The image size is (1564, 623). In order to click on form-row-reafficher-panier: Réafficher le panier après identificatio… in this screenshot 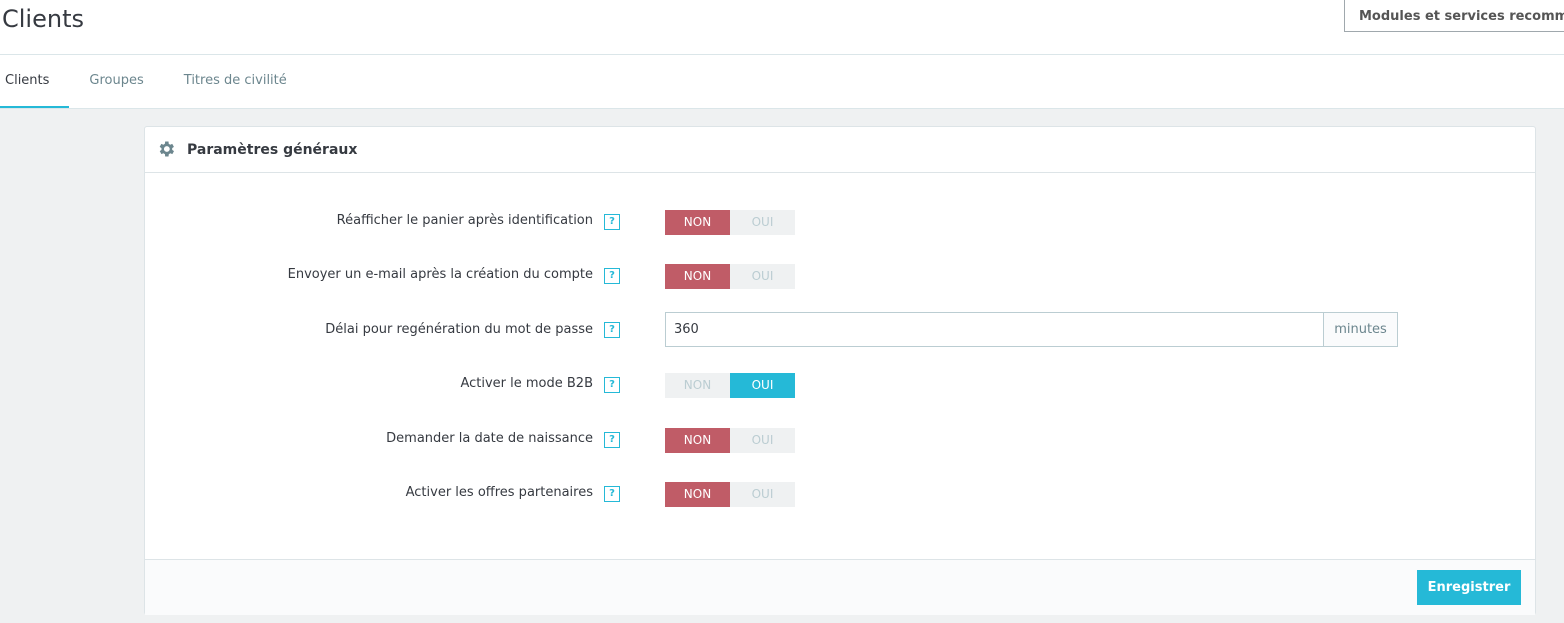, I will do `click(840, 221)`.